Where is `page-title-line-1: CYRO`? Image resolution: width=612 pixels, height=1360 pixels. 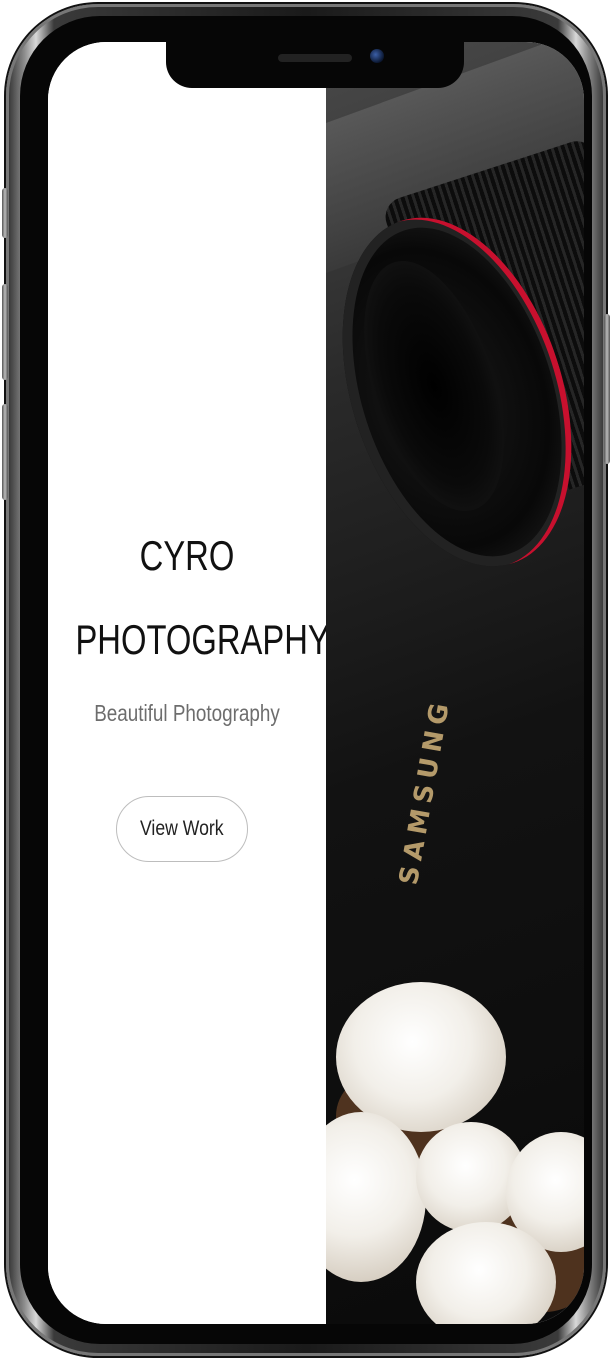
page-title-line-1: CYRO is located at coordinates (187, 555).